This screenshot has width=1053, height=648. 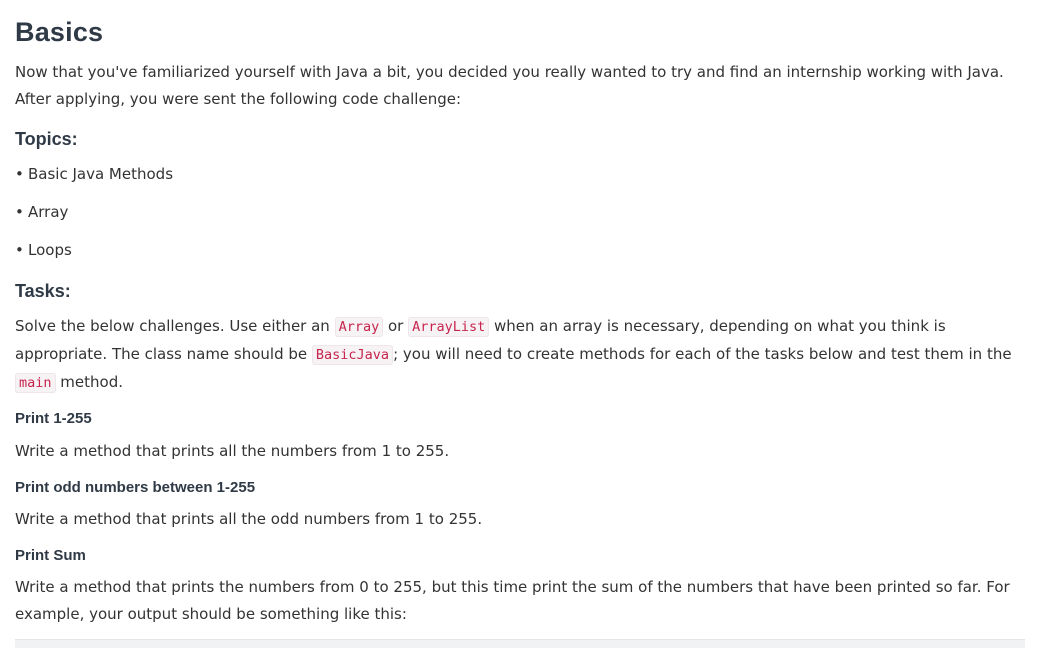 I want to click on topic-label: Loops, so click(x=50, y=250).